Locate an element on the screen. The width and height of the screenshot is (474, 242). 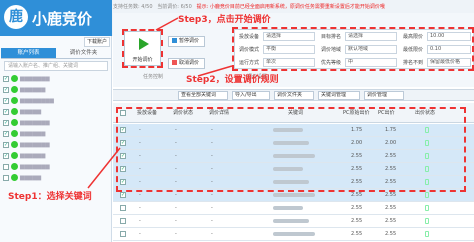
arrow-step2 is located at coordinates (215, 71).